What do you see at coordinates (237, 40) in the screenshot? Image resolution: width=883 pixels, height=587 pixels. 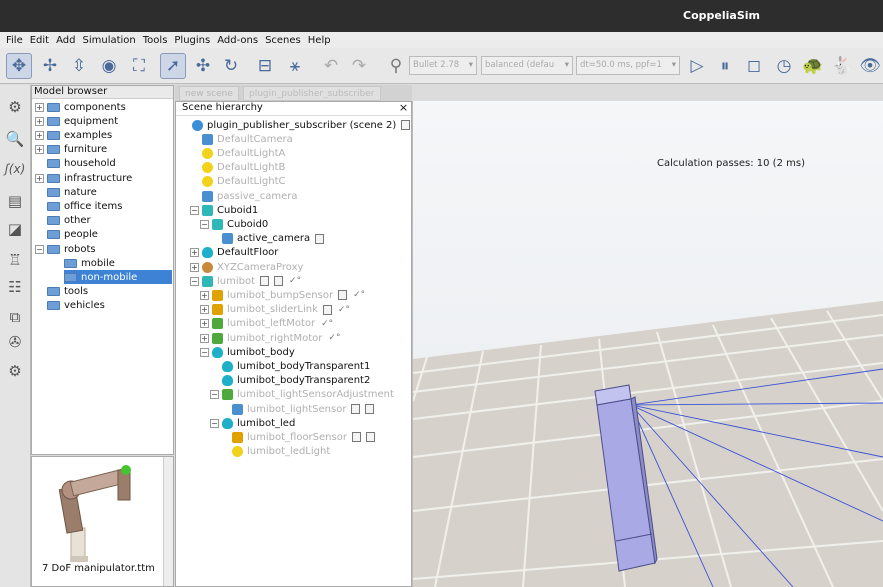 I see `menu-add-ons: Add-ons` at bounding box center [237, 40].